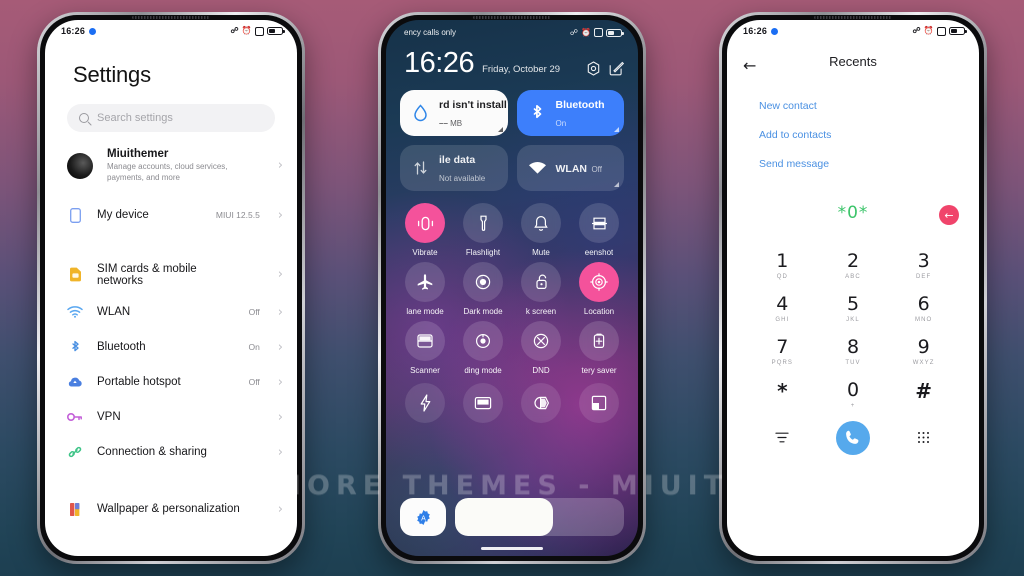 This screenshot has width=1024, height=576. I want to click on sidebar-item-wallpaper-personalization: Wallpaper & personalization ›, so click(171, 509).